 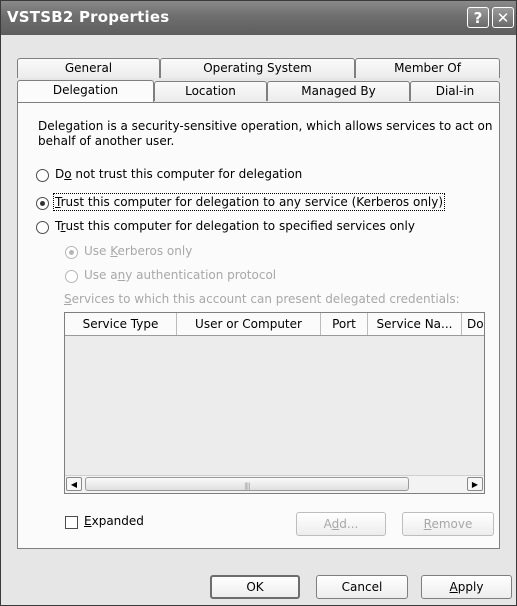 What do you see at coordinates (455, 91) in the screenshot?
I see `tab-dial-in: Dial-in` at bounding box center [455, 91].